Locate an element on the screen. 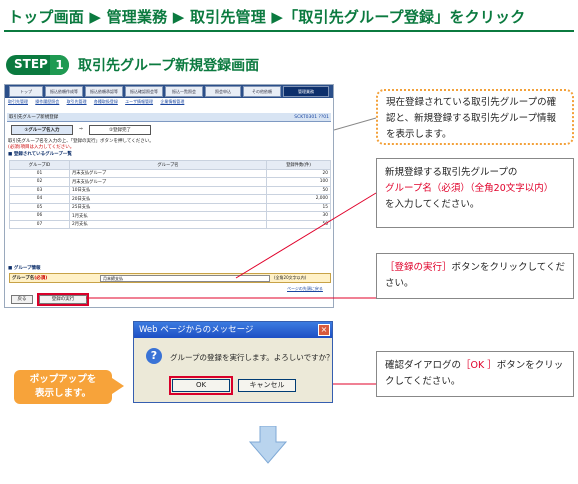 Image resolution: width=578 pixels, height=484 pixels. callout-text: 新規登録する取引先グループの is located at coordinates (451, 172).